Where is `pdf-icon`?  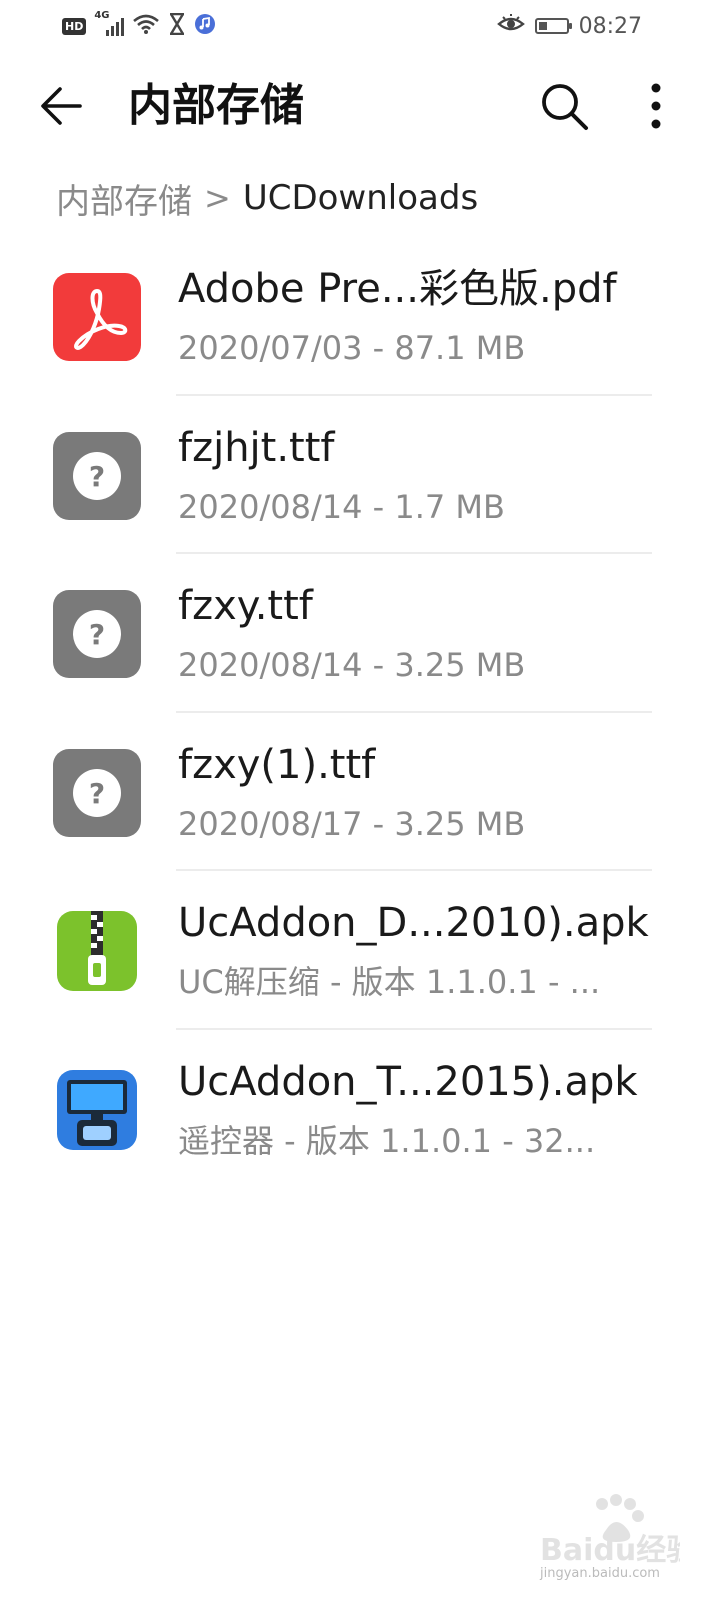 pdf-icon is located at coordinates (97, 317).